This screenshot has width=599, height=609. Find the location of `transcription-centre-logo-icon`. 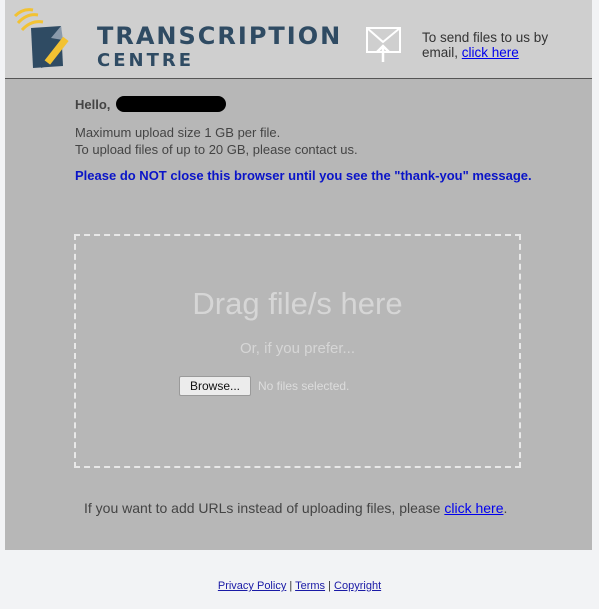

transcription-centre-logo-icon is located at coordinates (41, 38).